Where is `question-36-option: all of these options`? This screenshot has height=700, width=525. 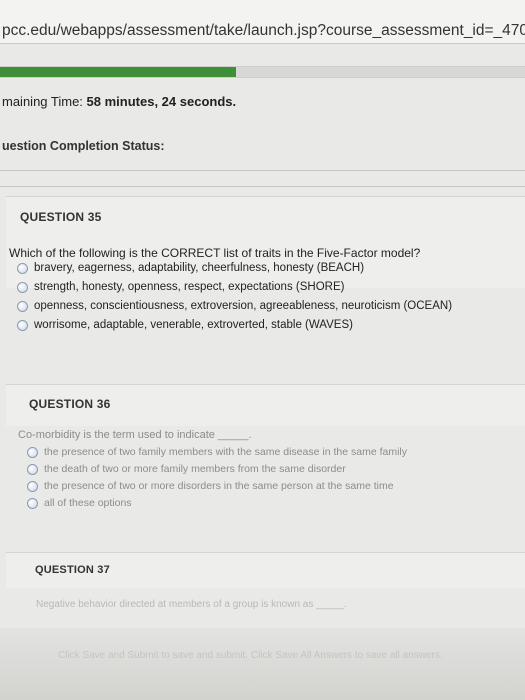 question-36-option: all of these options is located at coordinates (79, 503).